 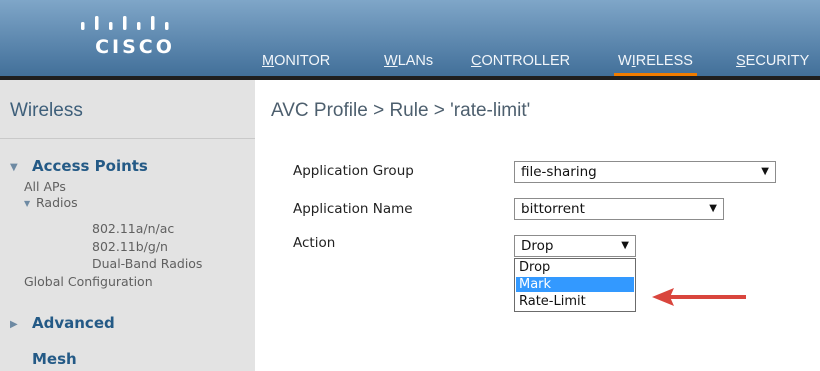 I want to click on sidebar-item-radio-a: 802.11a/n/ac, so click(x=133, y=228).